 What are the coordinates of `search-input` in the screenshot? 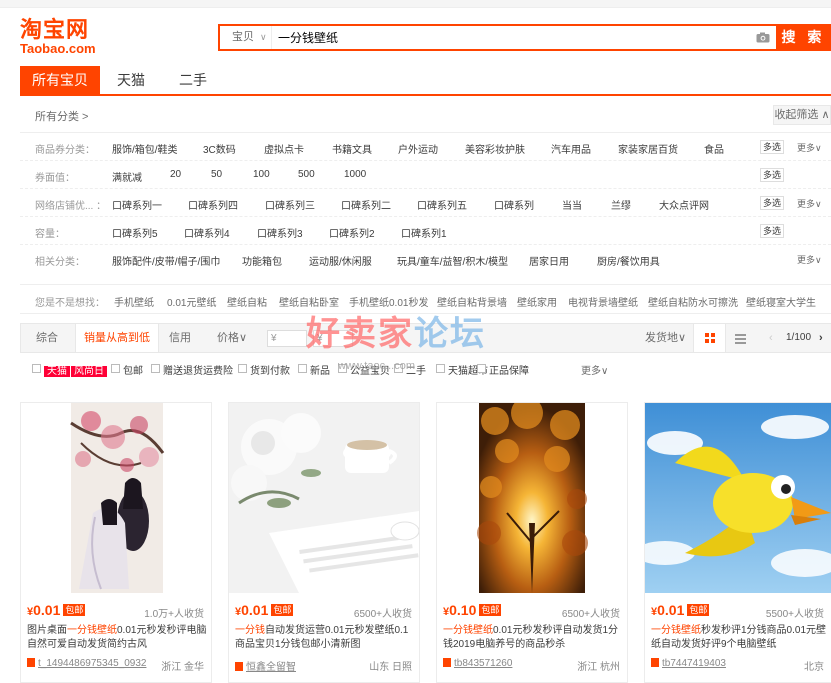 It's located at (511, 37).